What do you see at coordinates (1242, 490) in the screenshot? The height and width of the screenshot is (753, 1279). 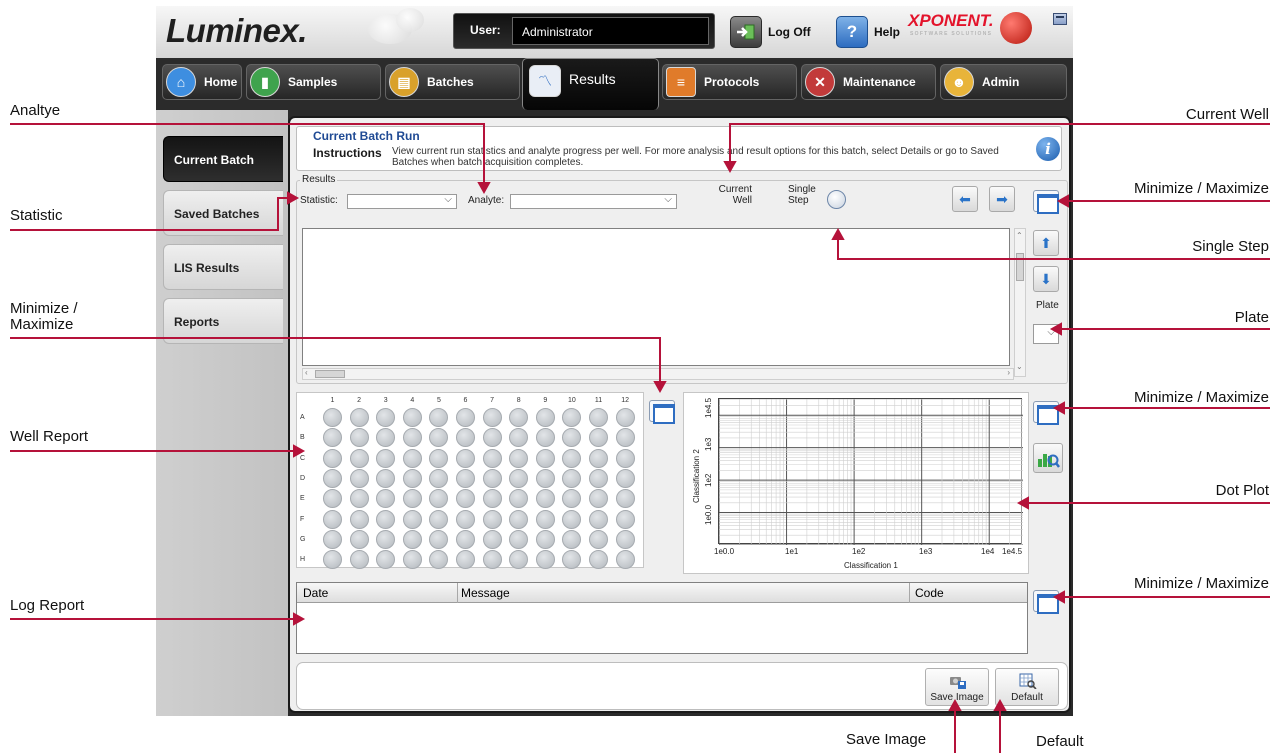 I see `callout-dot-plot: Dot Plot` at bounding box center [1242, 490].